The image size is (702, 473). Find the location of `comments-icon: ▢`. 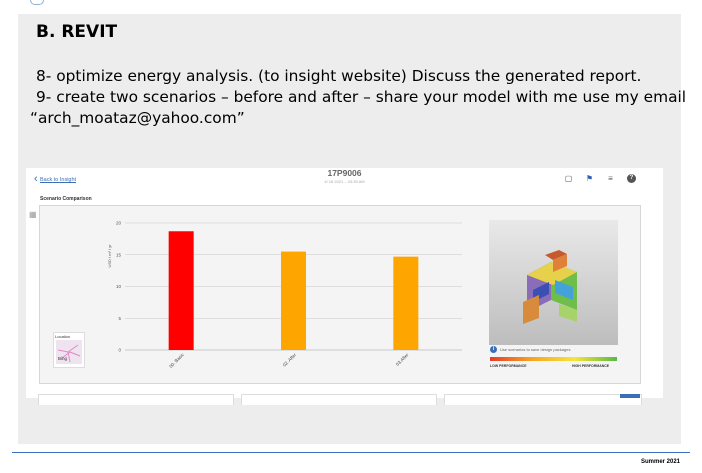

comments-icon: ▢ is located at coordinates (568, 178).